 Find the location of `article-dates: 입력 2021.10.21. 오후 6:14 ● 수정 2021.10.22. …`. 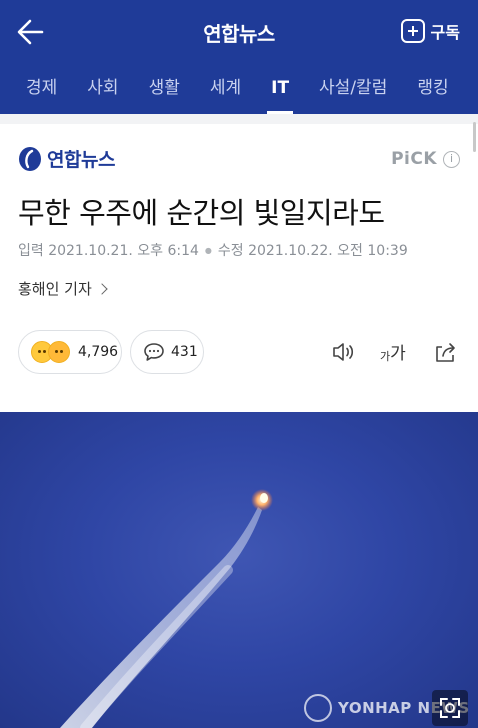

article-dates: 입력 2021.10.21. 오후 6:14 ● 수정 2021.10.22. … is located at coordinates (213, 250).